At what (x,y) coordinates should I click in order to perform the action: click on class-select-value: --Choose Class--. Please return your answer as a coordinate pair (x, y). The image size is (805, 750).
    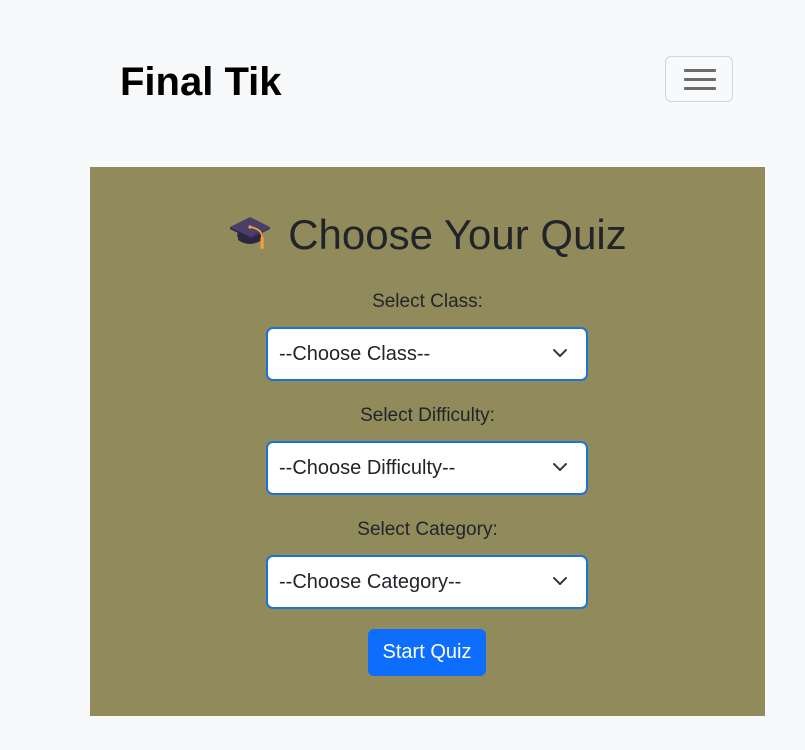
    Looking at the image, I should click on (355, 354).